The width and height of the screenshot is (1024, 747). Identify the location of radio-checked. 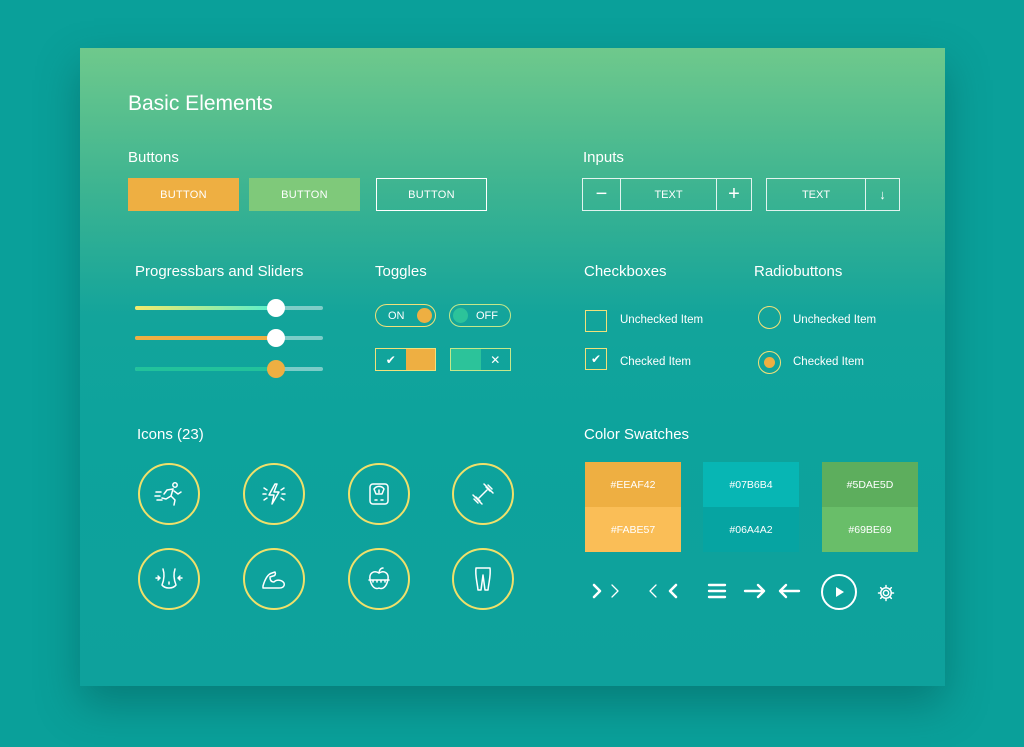
(769, 362).